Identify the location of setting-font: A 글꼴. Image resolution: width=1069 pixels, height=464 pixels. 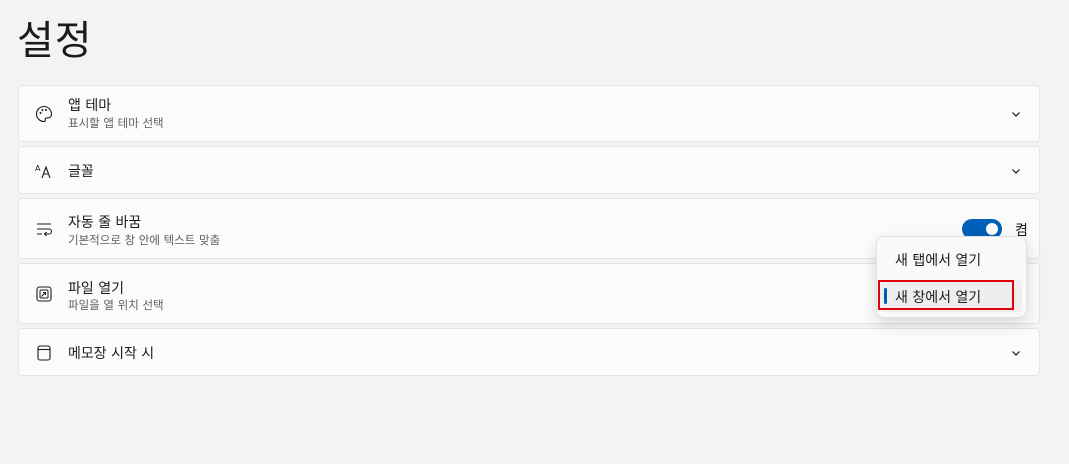
(529, 170).